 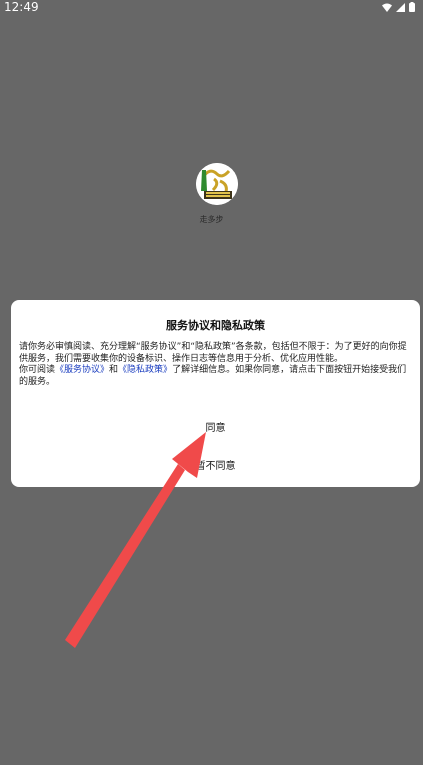 I want to click on app-logo, so click(x=217, y=184).